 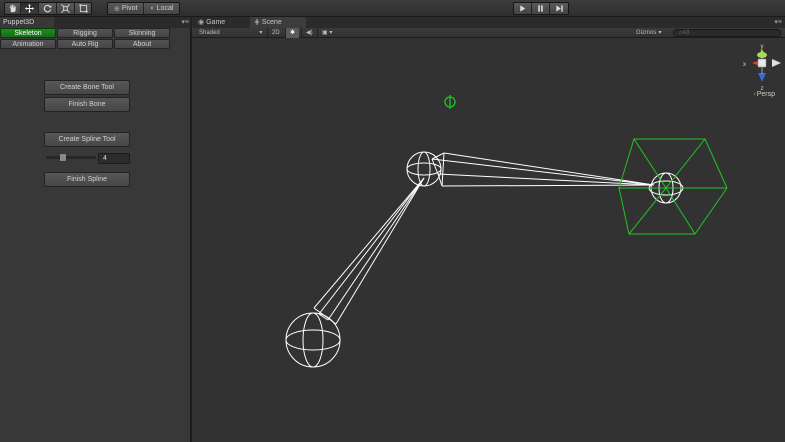 I want to click on pivot-local-toggles: ⊕ Pivot ◐ Local, so click(x=144, y=8).